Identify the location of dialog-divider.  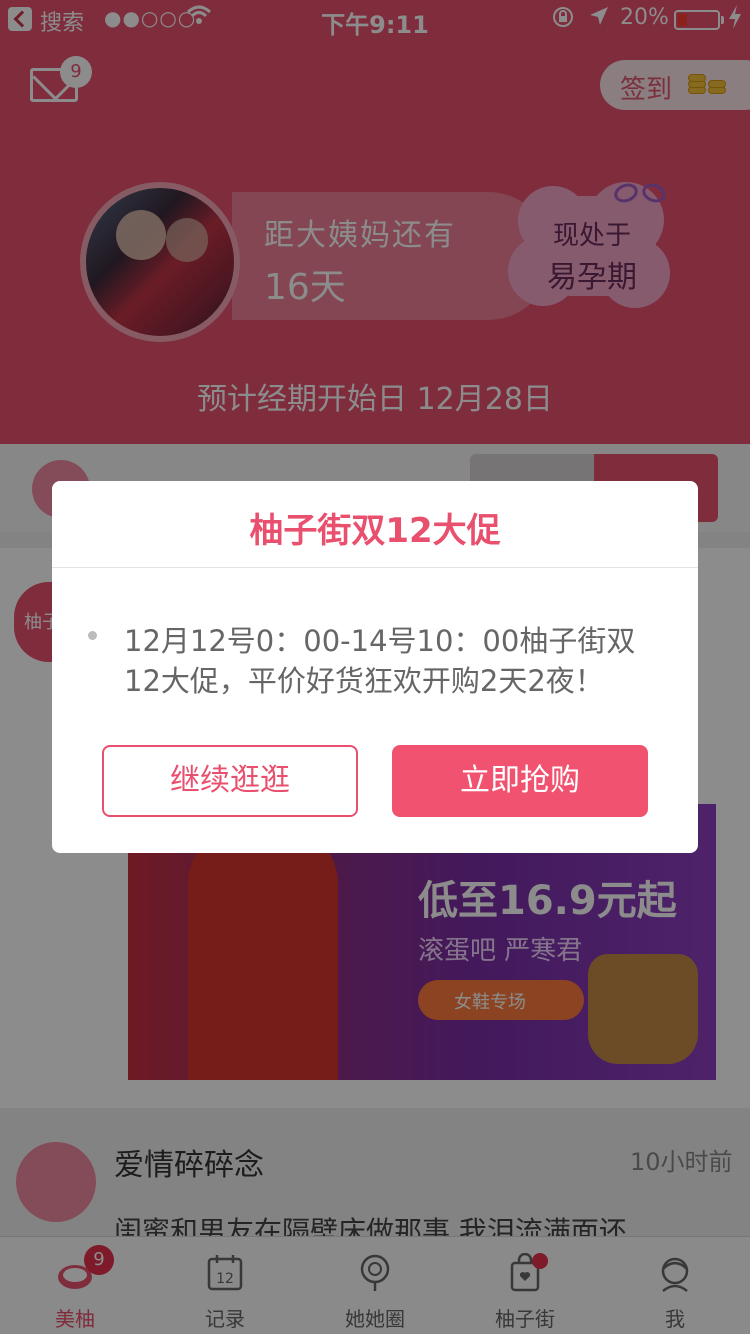
(375, 567).